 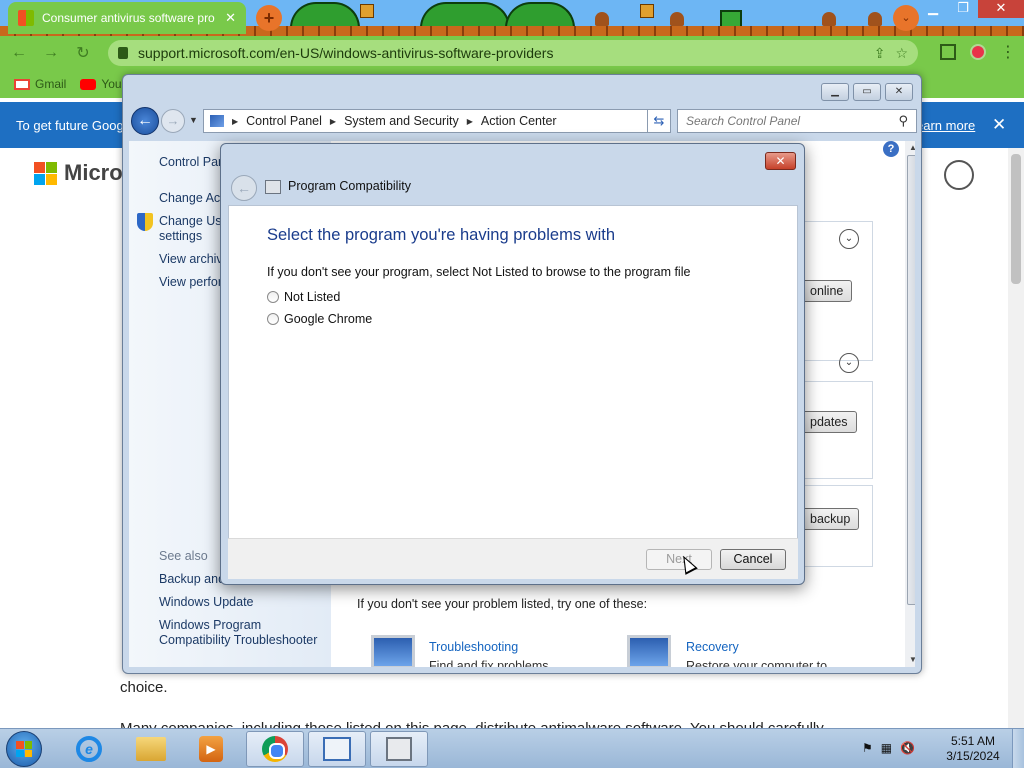 I want to click on info-banner-text: To get future Goog, so click(x=70, y=125).